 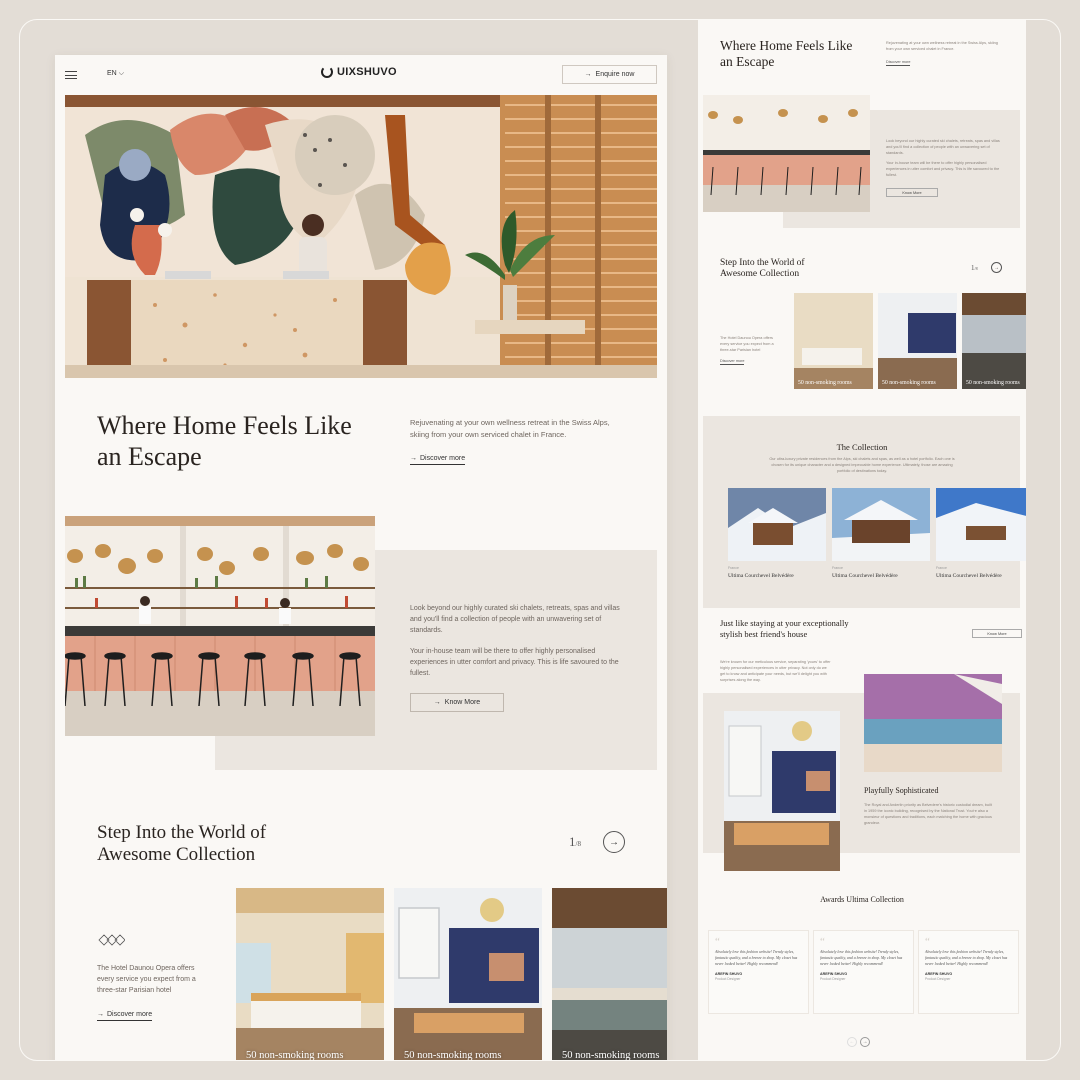 I want to click on room-card-2: 50 non-smoking rooms, so click(x=468, y=974).